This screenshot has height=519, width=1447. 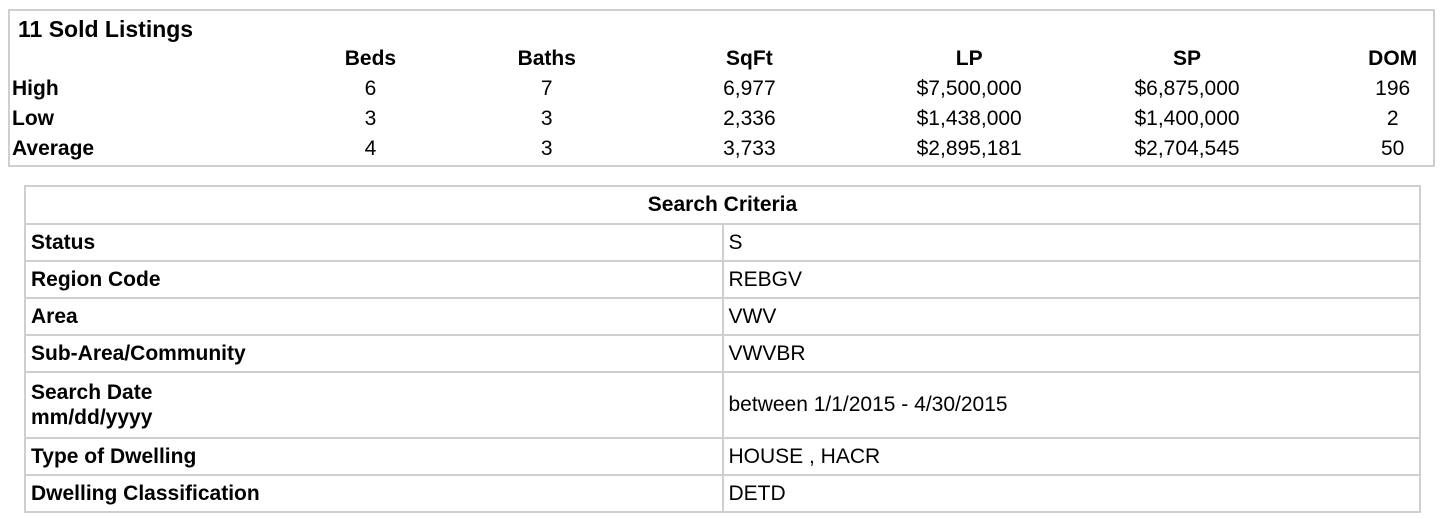 I want to click on stats-row-label: Low, so click(x=33, y=118).